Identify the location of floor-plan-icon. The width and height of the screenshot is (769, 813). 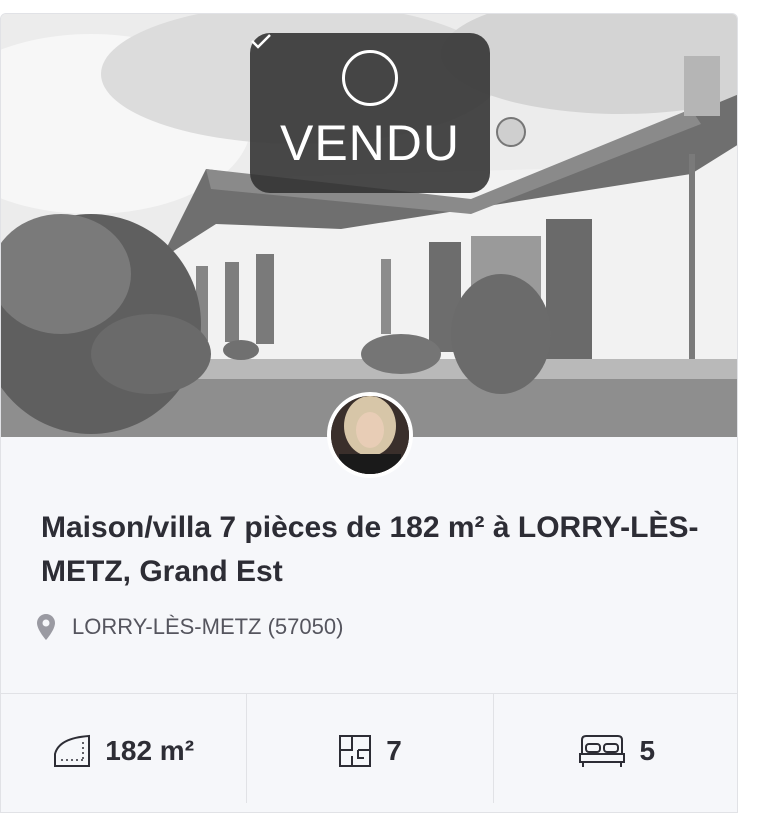
(355, 751).